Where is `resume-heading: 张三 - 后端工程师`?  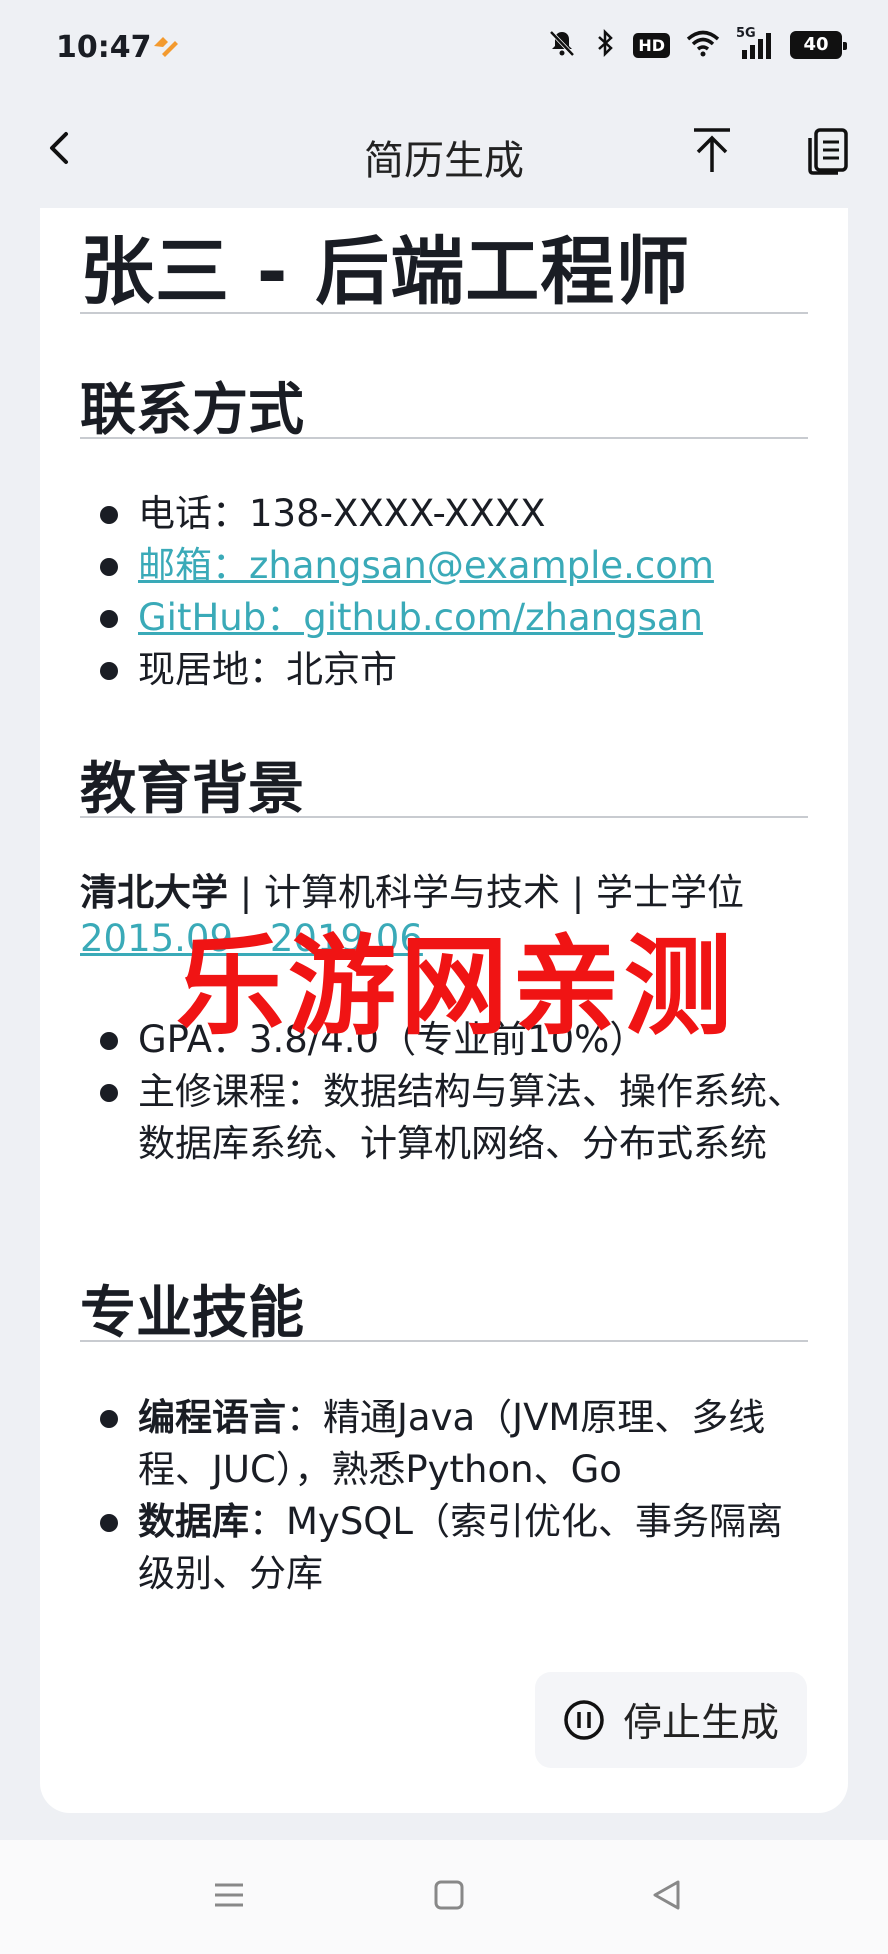 resume-heading: 张三 - 后端工程师 is located at coordinates (385, 272).